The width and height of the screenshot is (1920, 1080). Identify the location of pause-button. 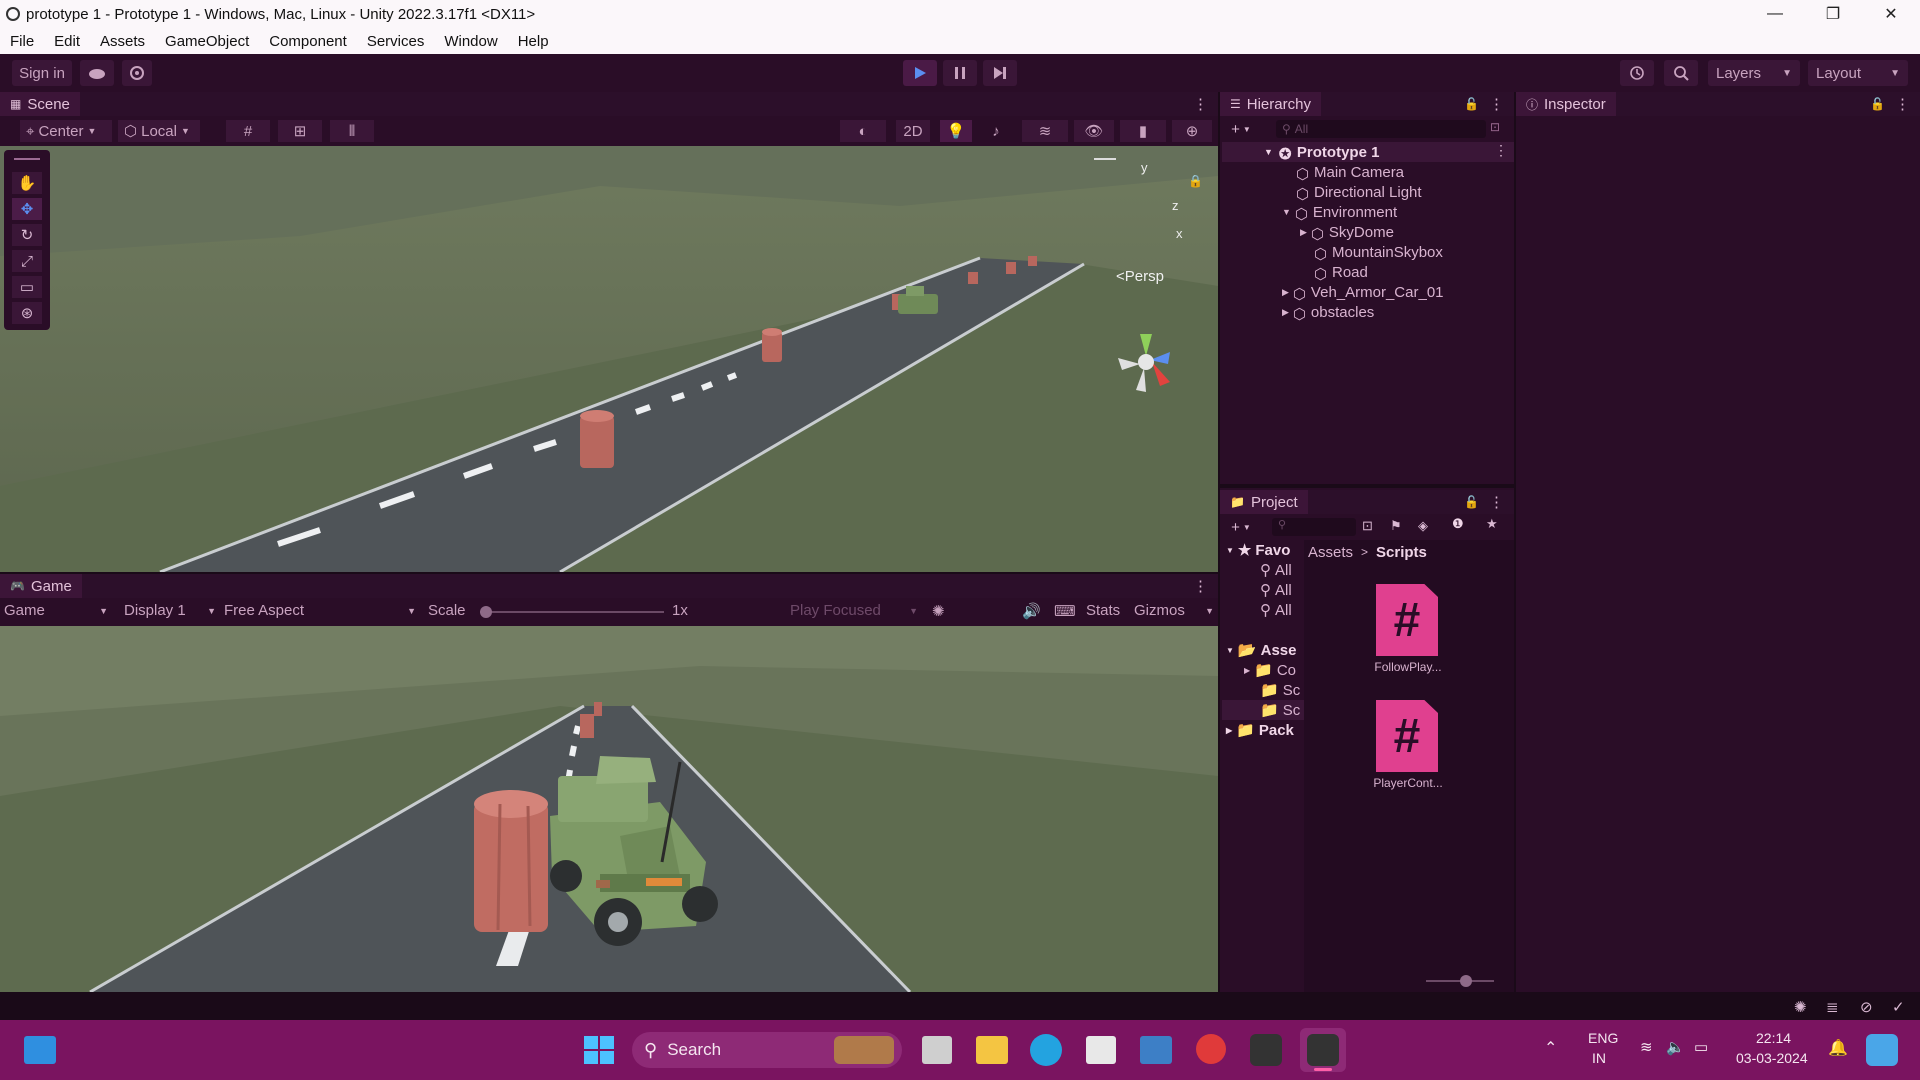
(960, 73).